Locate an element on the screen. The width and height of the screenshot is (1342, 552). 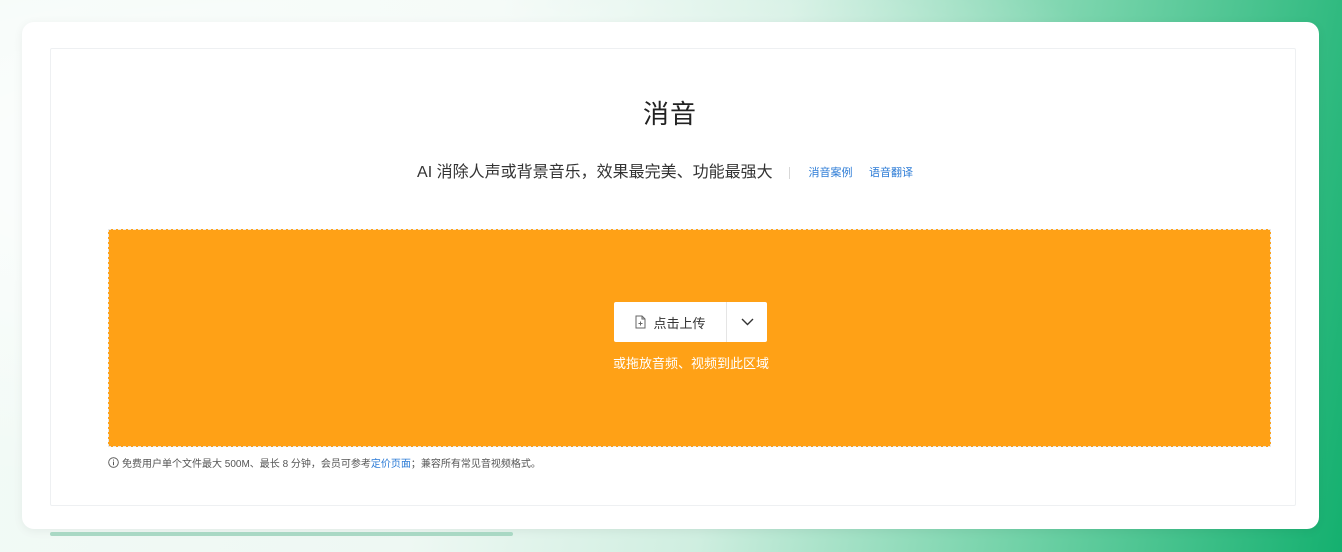
link-voice-translate: 语音翻译 is located at coordinates (891, 173).